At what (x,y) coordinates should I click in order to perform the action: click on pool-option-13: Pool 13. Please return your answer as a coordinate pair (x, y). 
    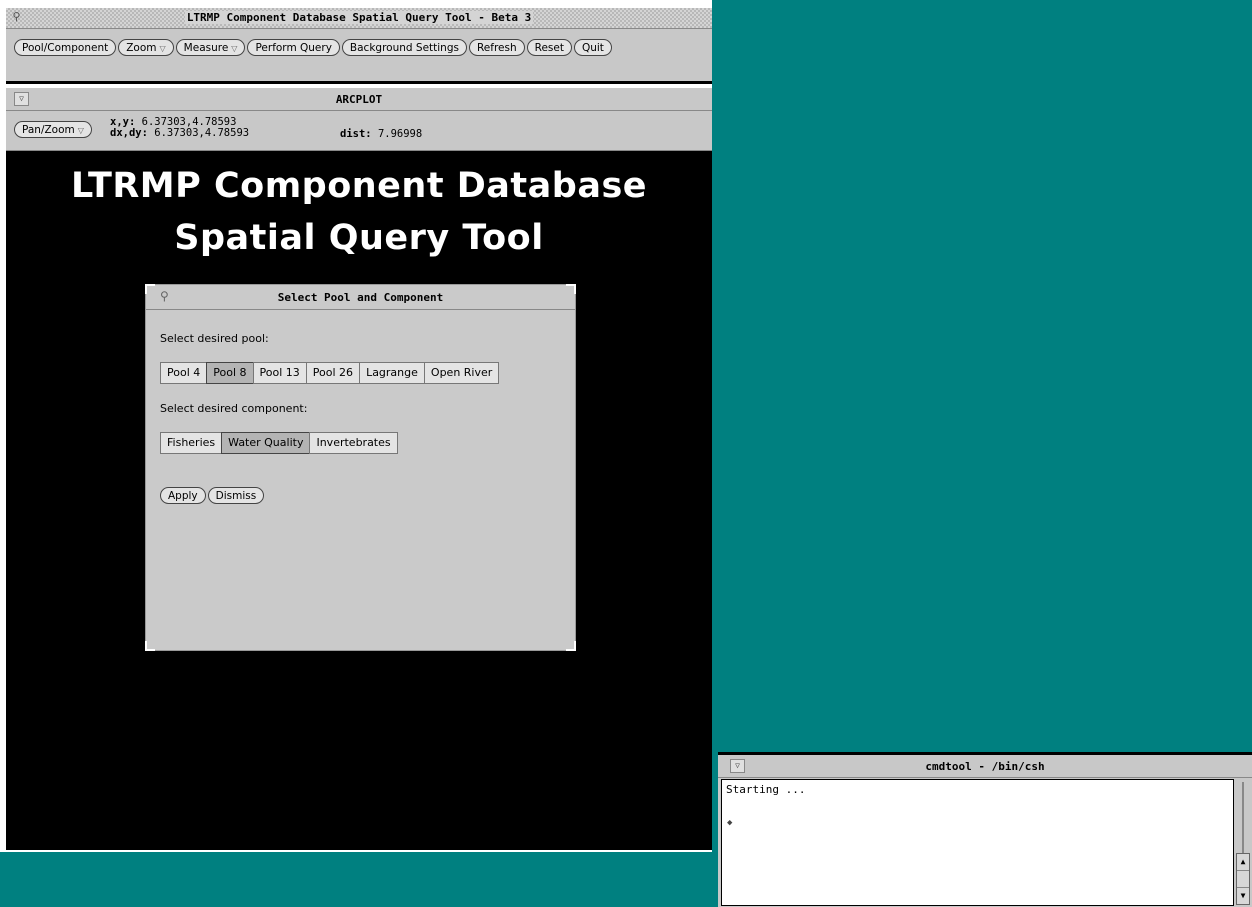
    Looking at the image, I should click on (279, 373).